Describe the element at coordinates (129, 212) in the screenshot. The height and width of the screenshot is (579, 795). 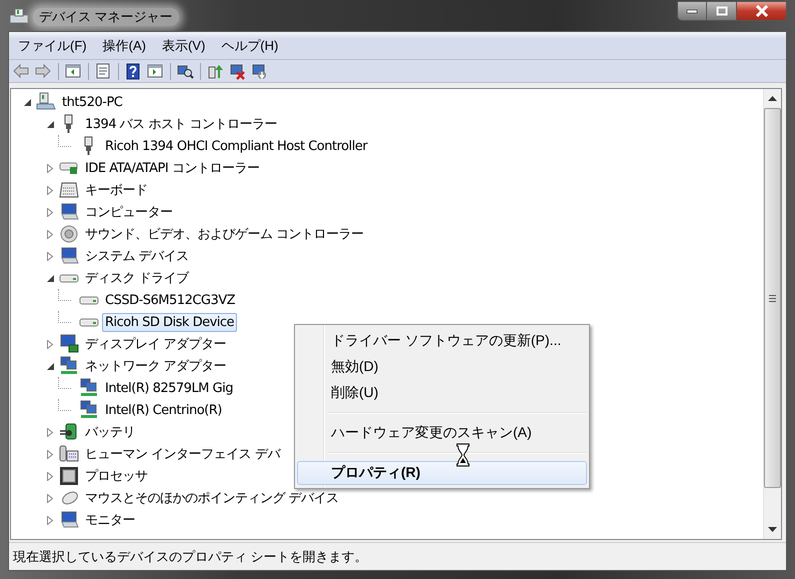
I see `tree-item: コンピューター` at that location.